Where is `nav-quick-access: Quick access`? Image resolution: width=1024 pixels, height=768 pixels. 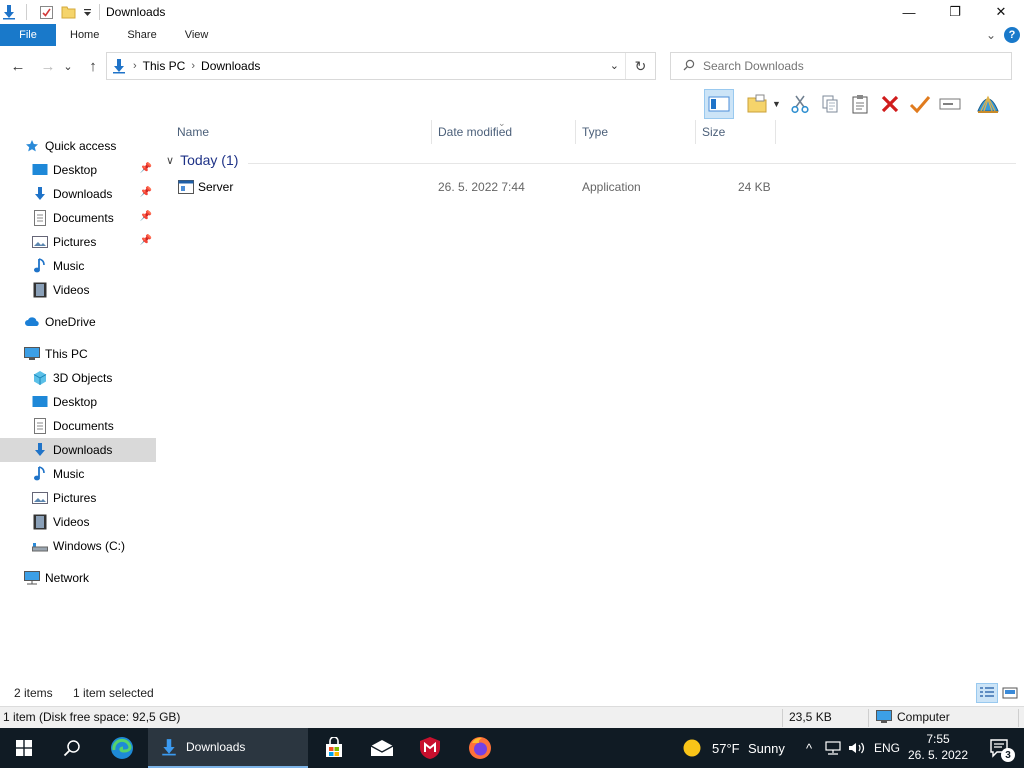
nav-quick-access: Quick access is located at coordinates (78, 146).